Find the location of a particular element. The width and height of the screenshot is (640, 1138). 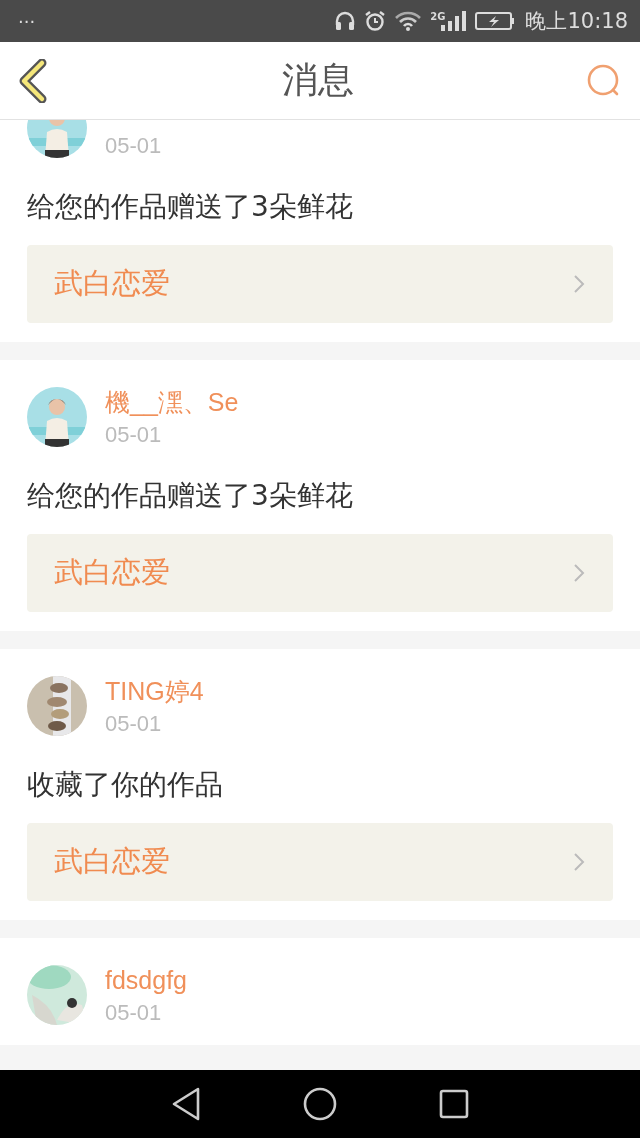

alarm-clock-icon is located at coordinates (375, 21).